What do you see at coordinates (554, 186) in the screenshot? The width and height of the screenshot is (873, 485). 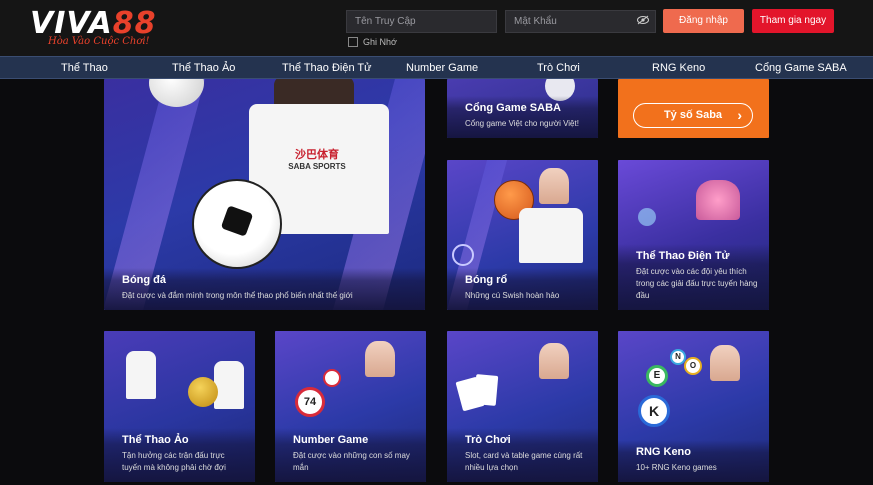 I see `player-face` at bounding box center [554, 186].